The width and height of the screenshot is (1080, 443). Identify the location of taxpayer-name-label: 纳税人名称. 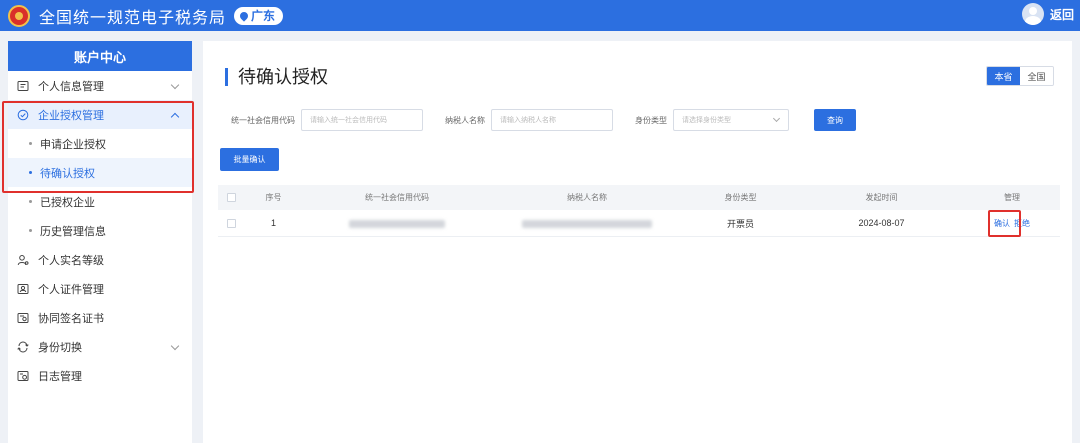
(465, 120).